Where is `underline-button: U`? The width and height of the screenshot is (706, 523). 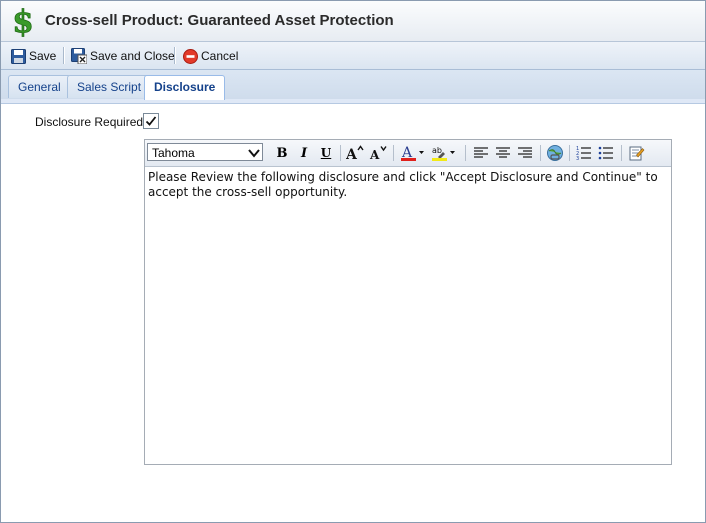
underline-button: U is located at coordinates (326, 153).